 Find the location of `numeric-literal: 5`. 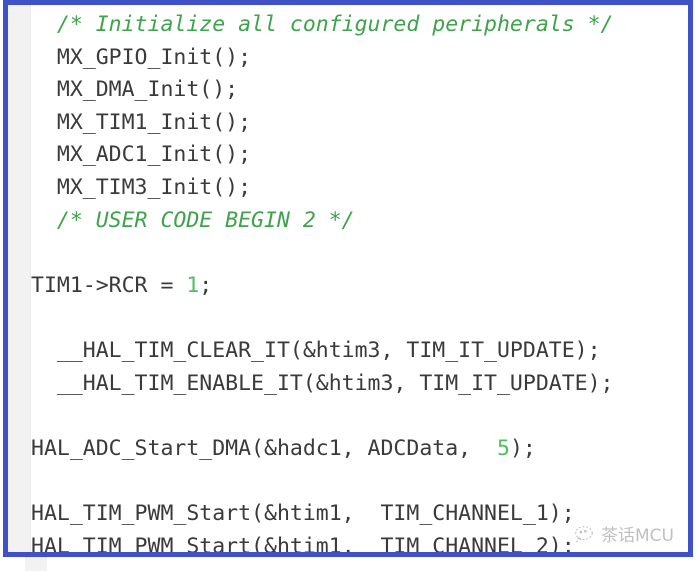

numeric-literal: 5 is located at coordinates (503, 448).